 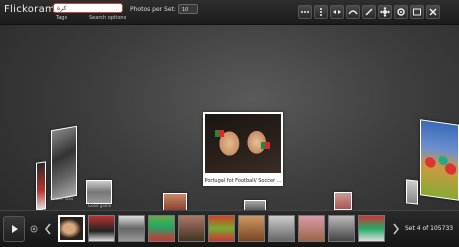 I want to click on chevron-left-icon, so click(x=48, y=229).